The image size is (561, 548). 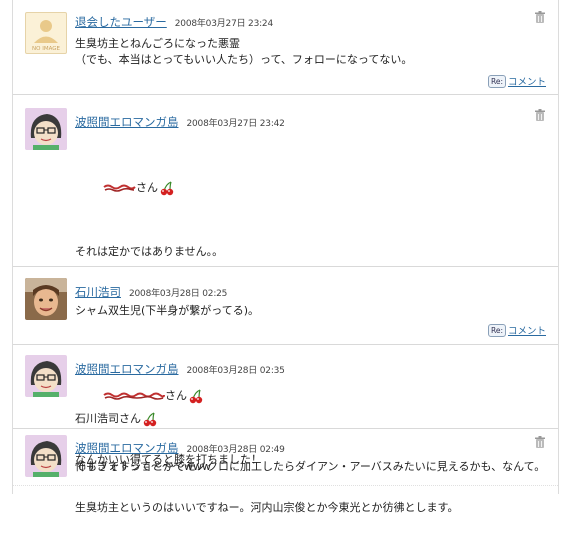 What do you see at coordinates (266, 188) in the screenshot?
I see `mention-line: さん` at bounding box center [266, 188].